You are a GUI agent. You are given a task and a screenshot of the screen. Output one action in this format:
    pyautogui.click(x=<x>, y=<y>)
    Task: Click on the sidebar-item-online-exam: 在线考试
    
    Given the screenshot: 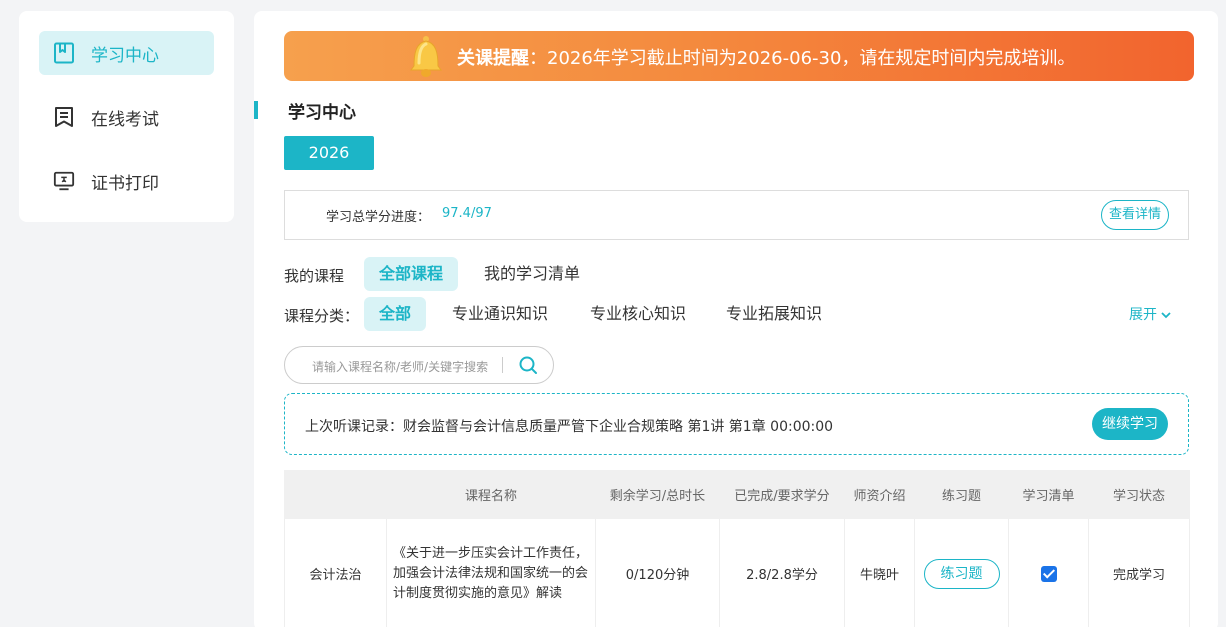 What is the action you would take?
    pyautogui.click(x=126, y=117)
    